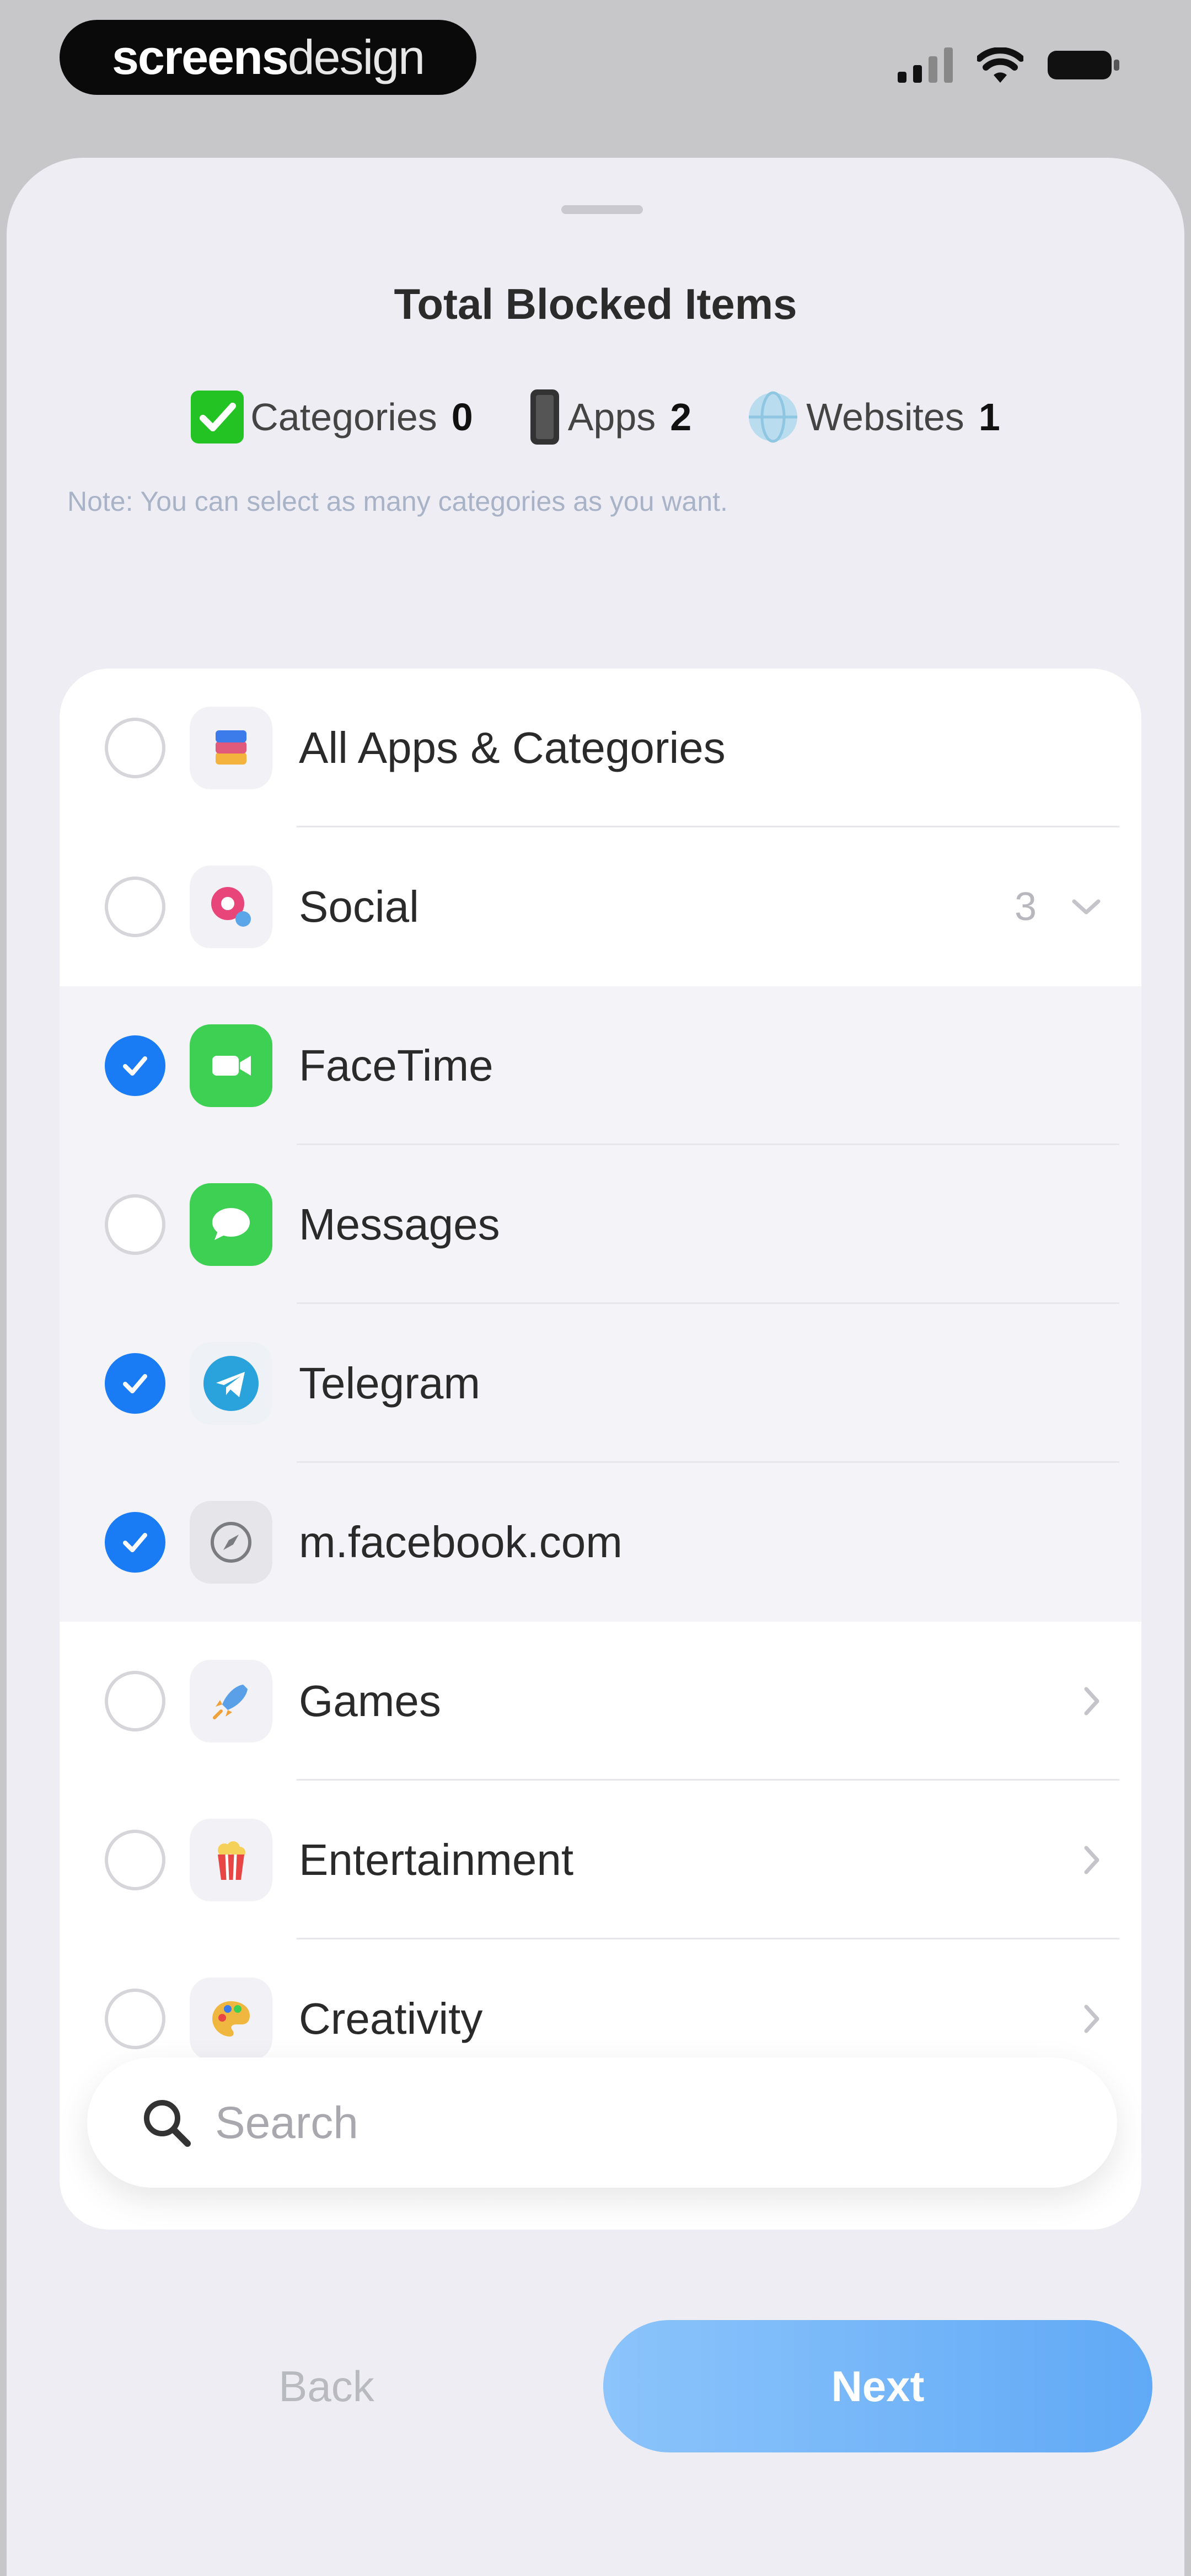  I want to click on popcorn-icon, so click(231, 1860).